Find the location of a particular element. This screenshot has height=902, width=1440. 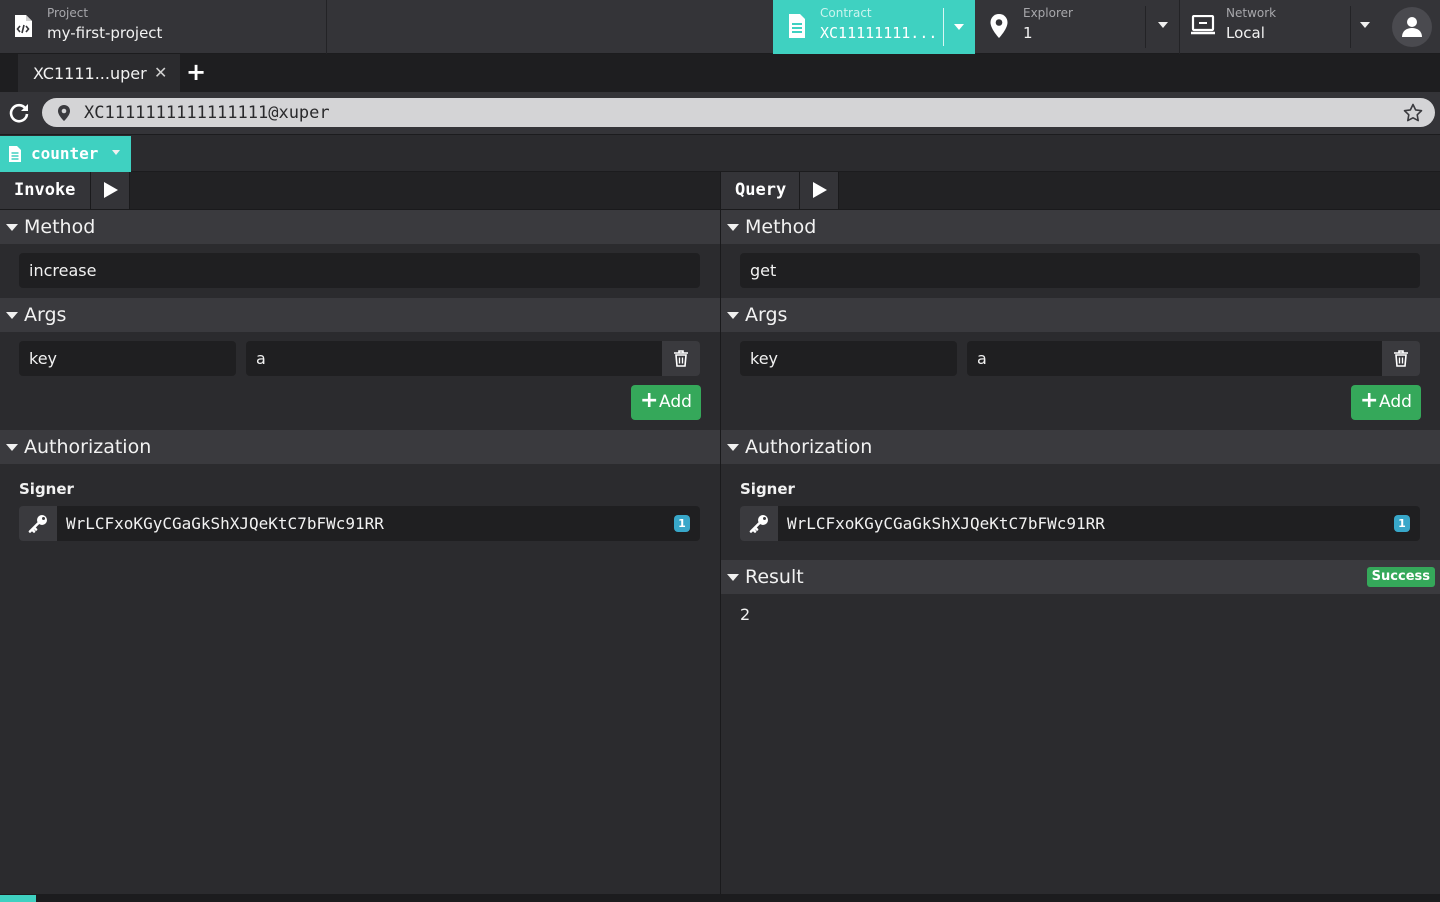

invoke-title: Invoke is located at coordinates (45, 190).